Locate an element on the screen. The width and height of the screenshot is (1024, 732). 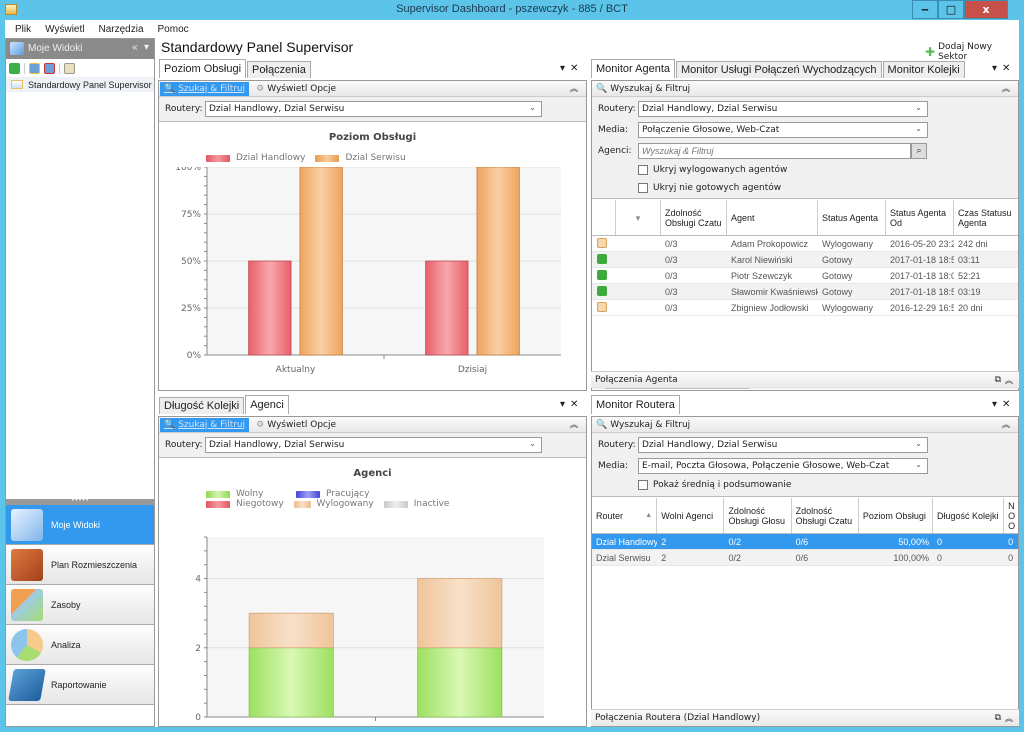
tab-monitor-routera: Monitor Routera is located at coordinates (635, 404).